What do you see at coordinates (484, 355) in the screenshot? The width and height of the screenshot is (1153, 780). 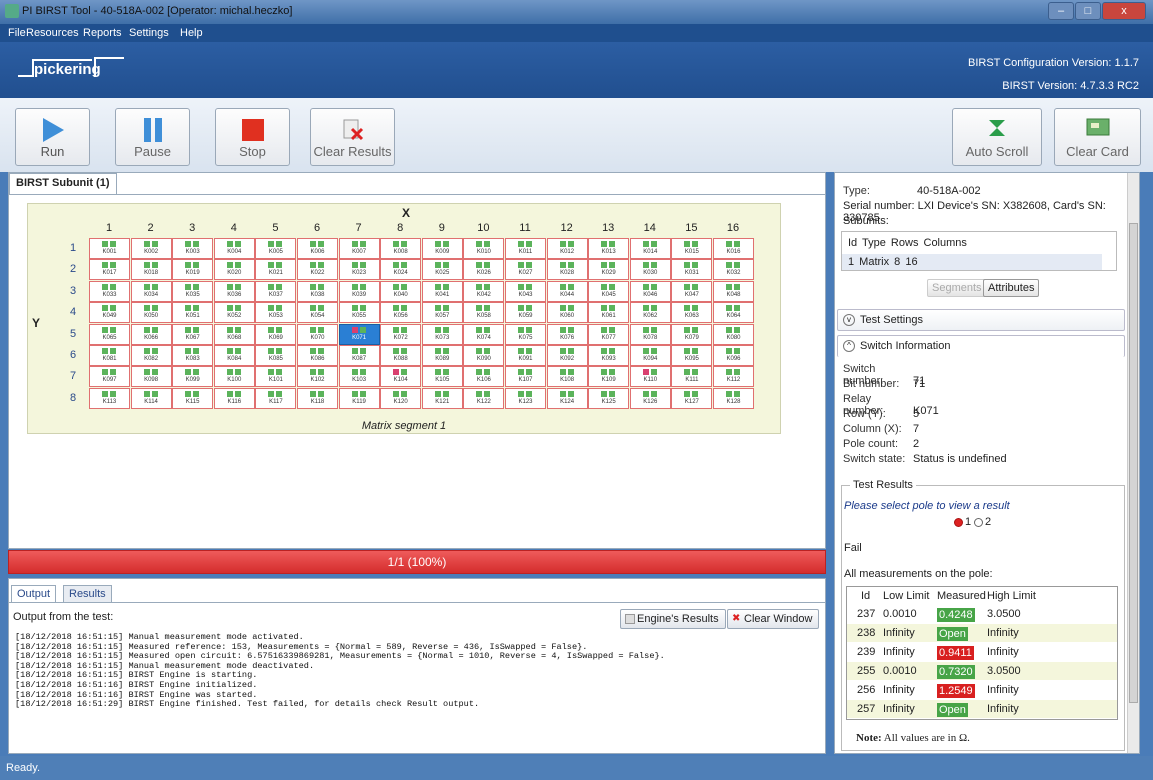 I see `relay-cell: K090` at bounding box center [484, 355].